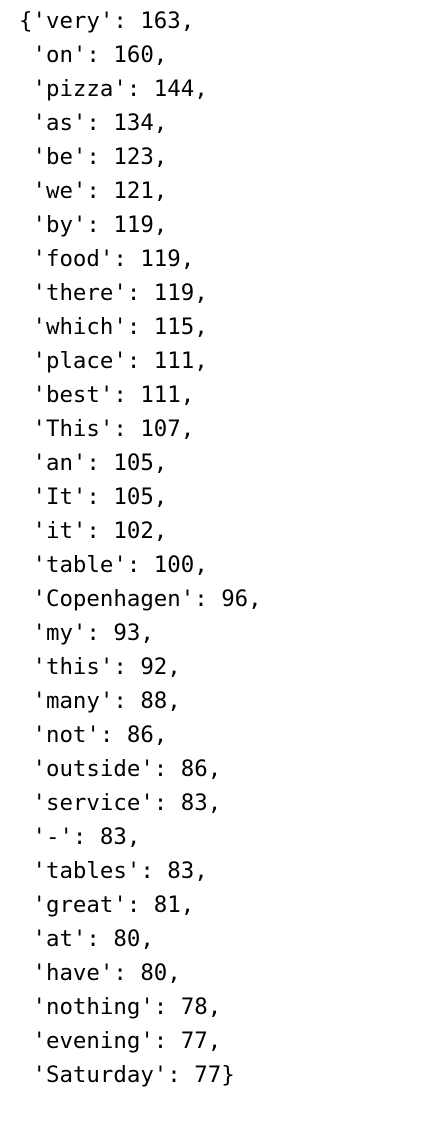 The image size is (448, 1124). What do you see at coordinates (100, 701) in the screenshot?
I see `output-line: 'many': 88,` at bounding box center [100, 701].